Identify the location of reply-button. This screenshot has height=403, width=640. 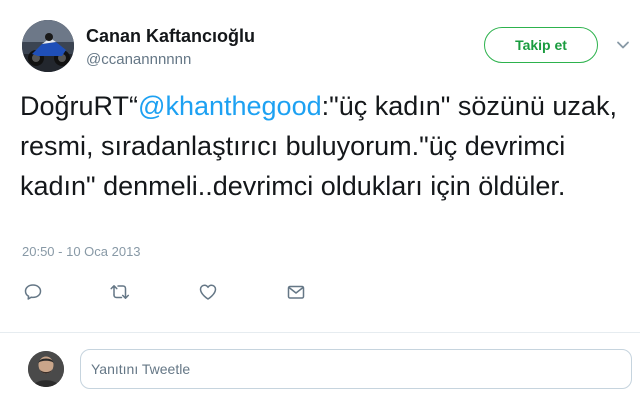
(33, 292).